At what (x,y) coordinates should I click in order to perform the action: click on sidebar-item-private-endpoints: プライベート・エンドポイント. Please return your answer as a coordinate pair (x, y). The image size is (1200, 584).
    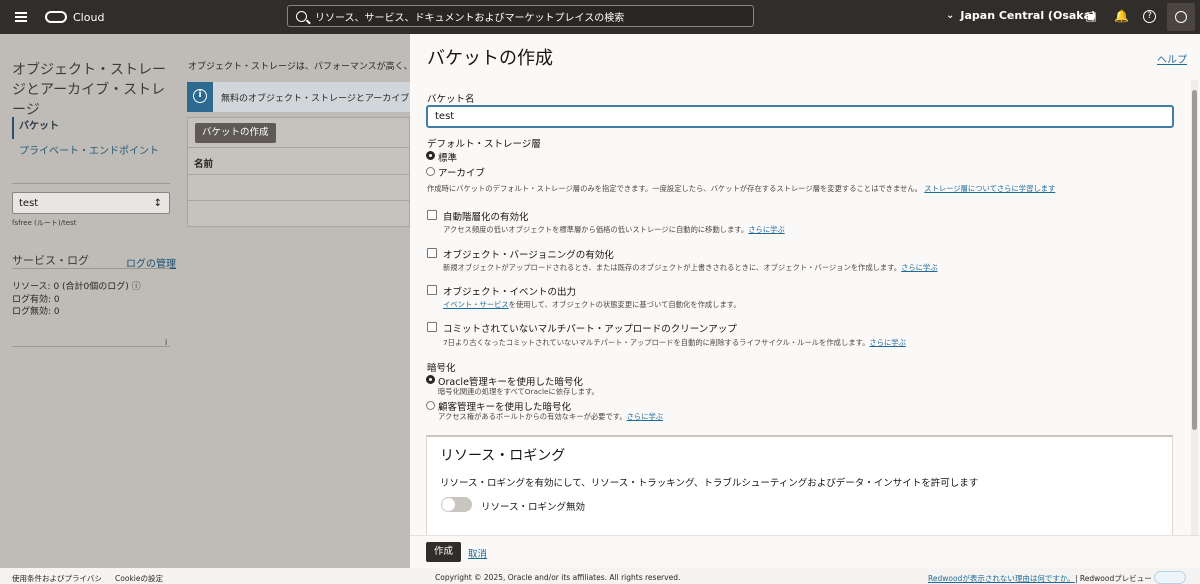
    Looking at the image, I should click on (89, 149).